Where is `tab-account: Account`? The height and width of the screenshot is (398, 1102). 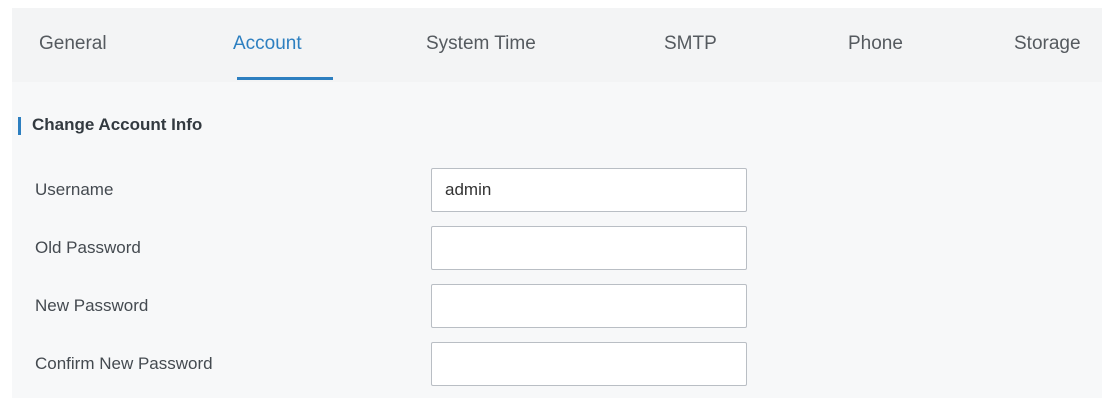 tab-account: Account is located at coordinates (267, 45).